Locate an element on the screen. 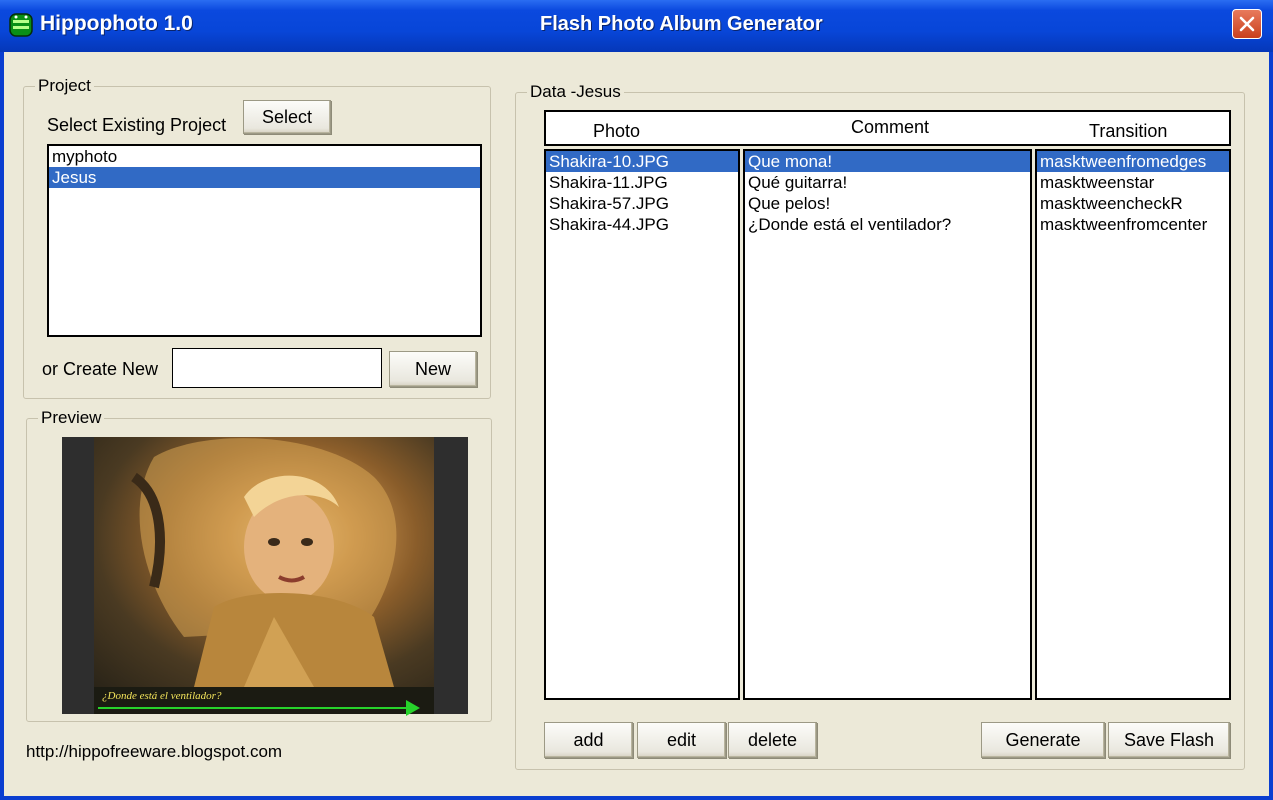 The image size is (1273, 800). column-header-comment: Comment is located at coordinates (890, 127).